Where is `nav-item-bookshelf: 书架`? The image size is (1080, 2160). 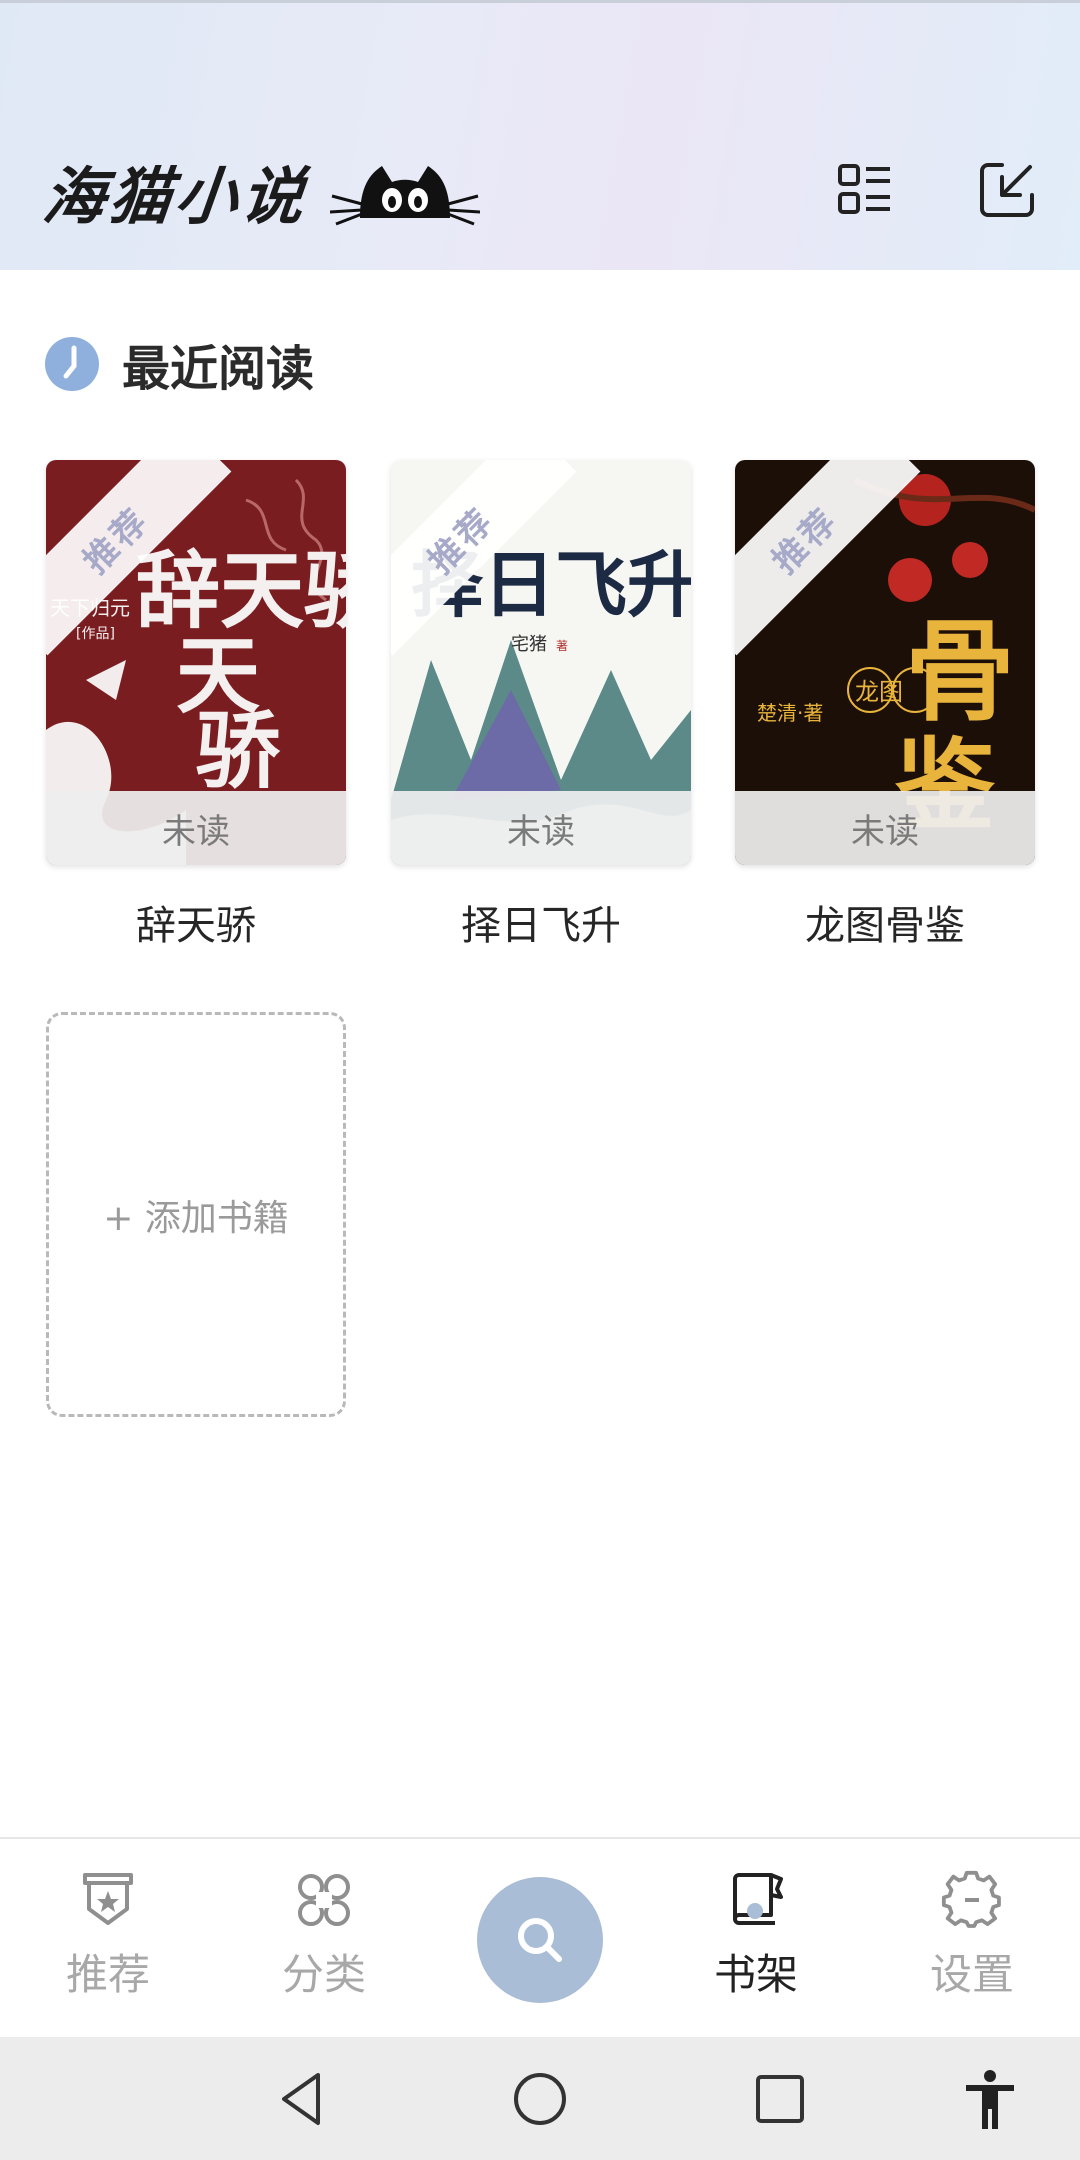 nav-item-bookshelf: 书架 is located at coordinates (756, 1939).